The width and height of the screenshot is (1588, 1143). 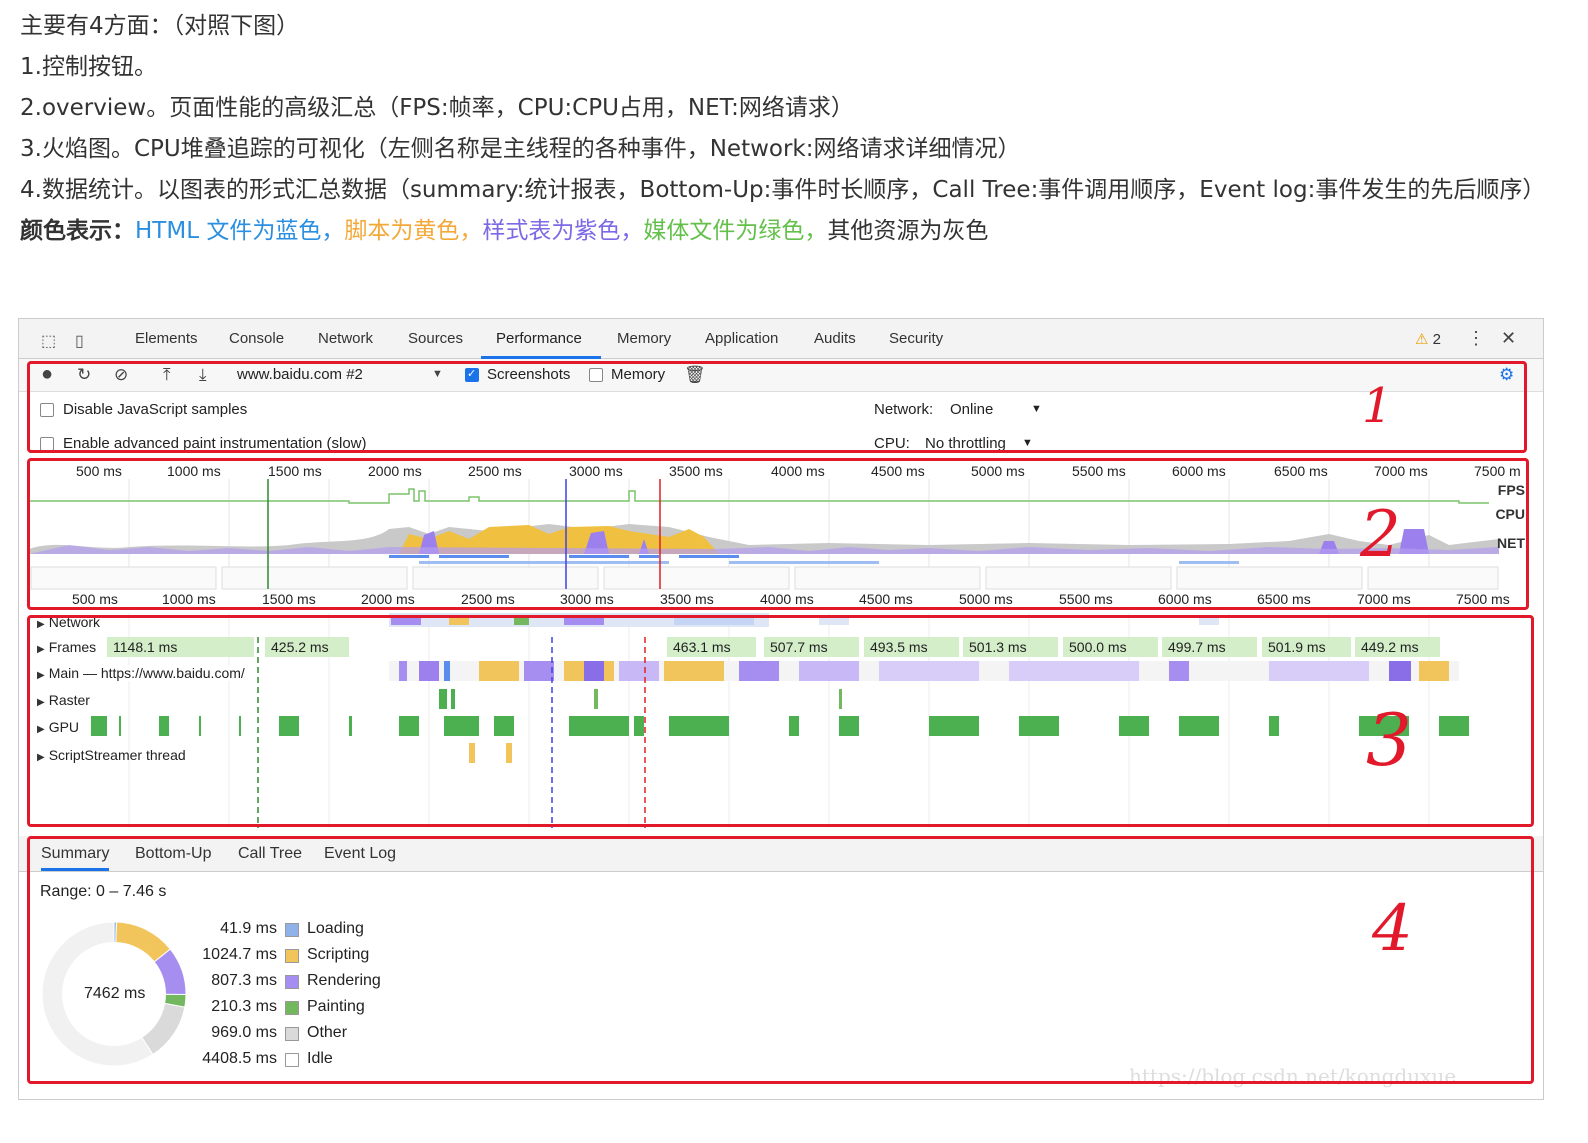 What do you see at coordinates (1380, 535) in the screenshot?
I see `annotation-number-2: 2` at bounding box center [1380, 535].